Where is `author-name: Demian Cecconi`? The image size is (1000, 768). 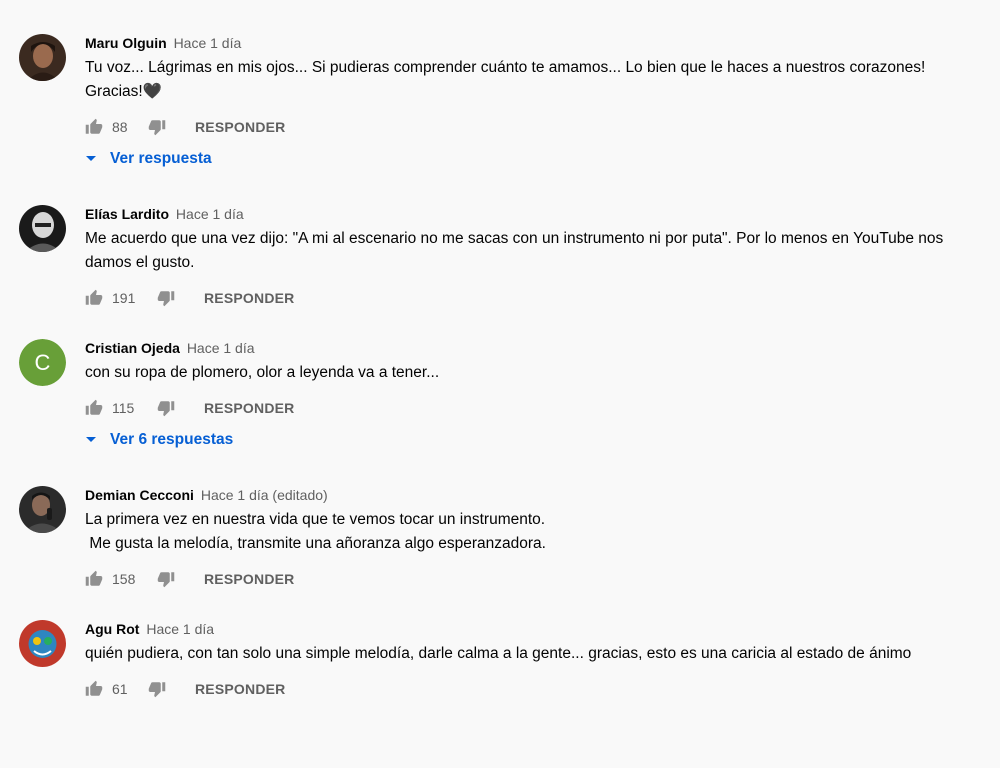 author-name: Demian Cecconi is located at coordinates (139, 495).